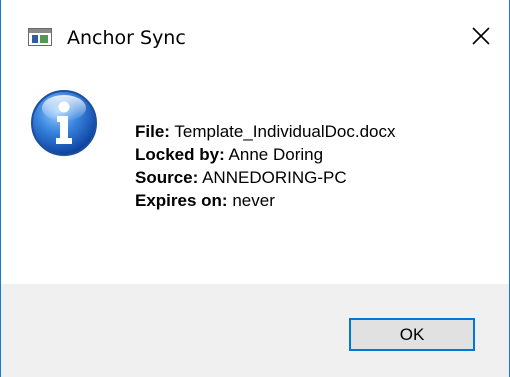 The width and height of the screenshot is (510, 377). I want to click on close-button, so click(481, 36).